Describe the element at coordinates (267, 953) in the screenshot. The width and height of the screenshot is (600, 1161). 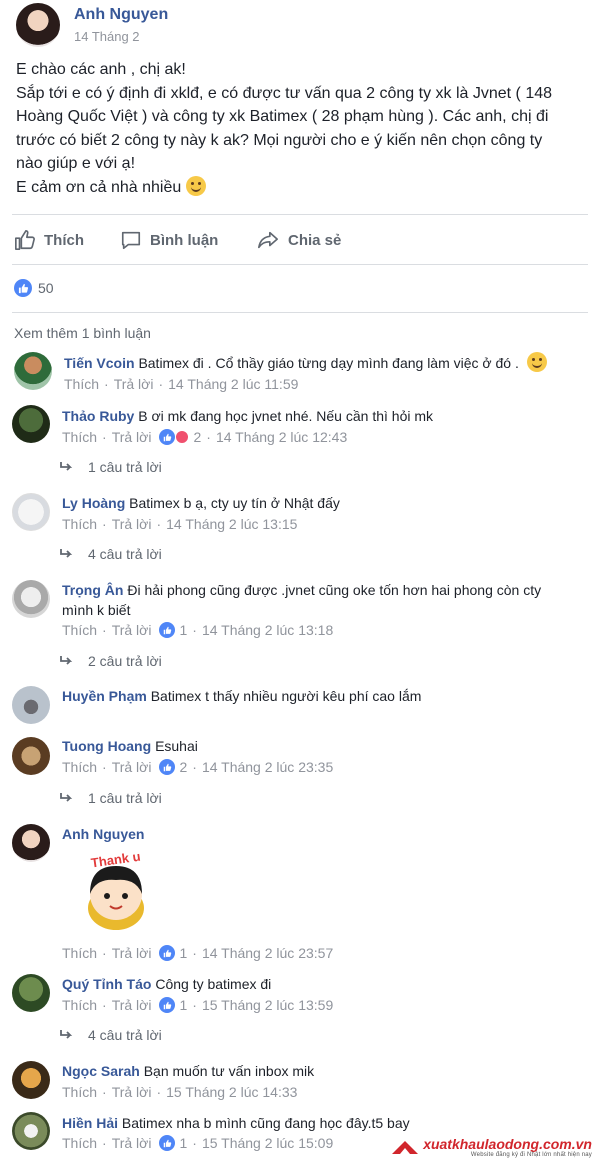
I see `comment-time: 14 Tháng 2 lúc 23:57` at that location.